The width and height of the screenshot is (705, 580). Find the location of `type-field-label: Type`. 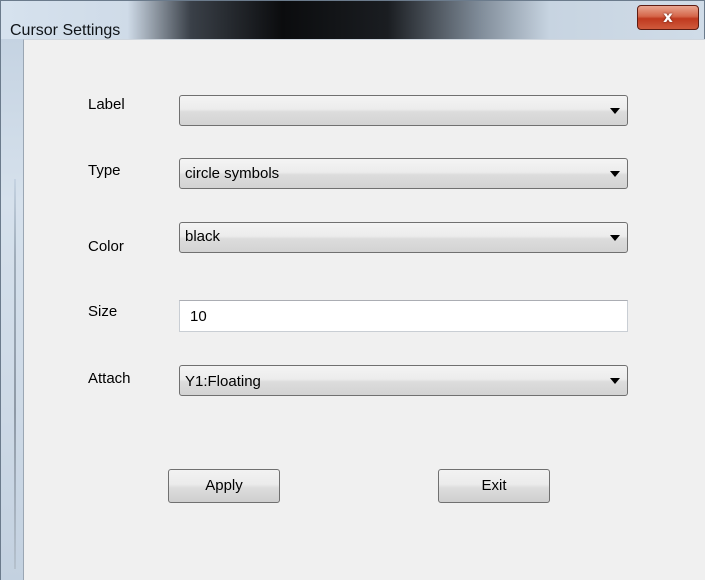

type-field-label: Type is located at coordinates (104, 170).